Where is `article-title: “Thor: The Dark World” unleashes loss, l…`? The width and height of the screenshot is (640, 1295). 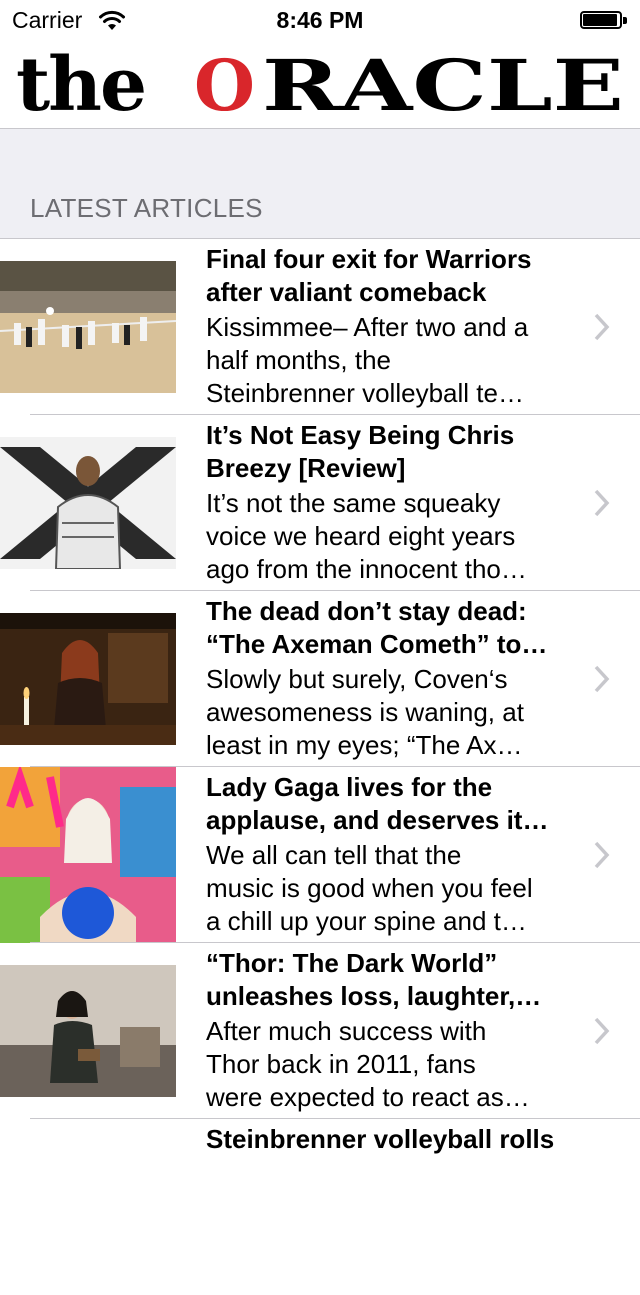
article-title: “Thor: The Dark World” unleashes loss, l… is located at coordinates (374, 979).